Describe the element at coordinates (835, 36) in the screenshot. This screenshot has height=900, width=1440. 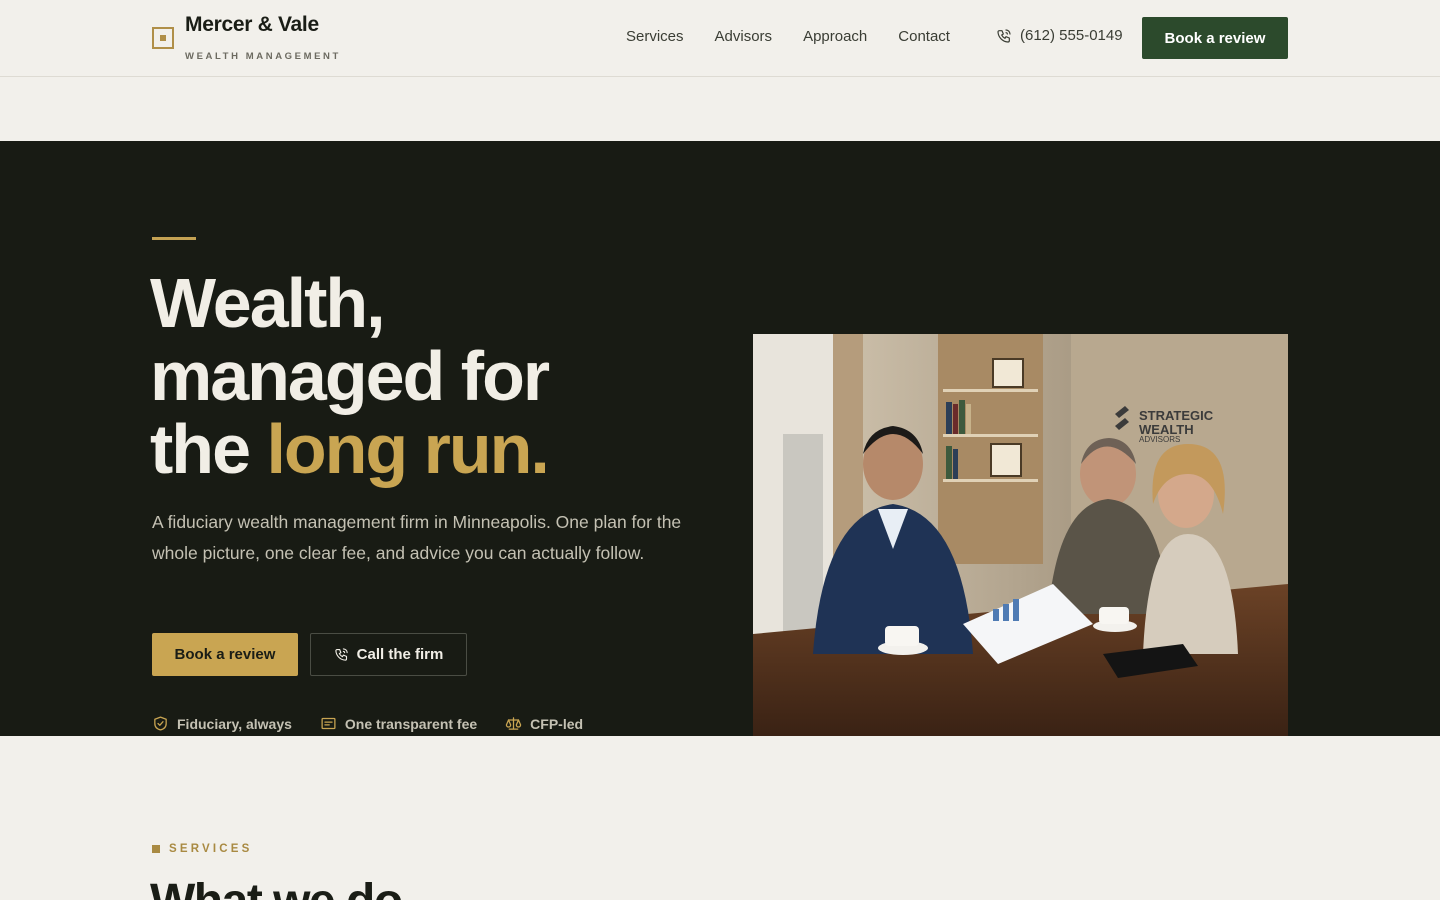
I see `nav-link-approach: Approach` at that location.